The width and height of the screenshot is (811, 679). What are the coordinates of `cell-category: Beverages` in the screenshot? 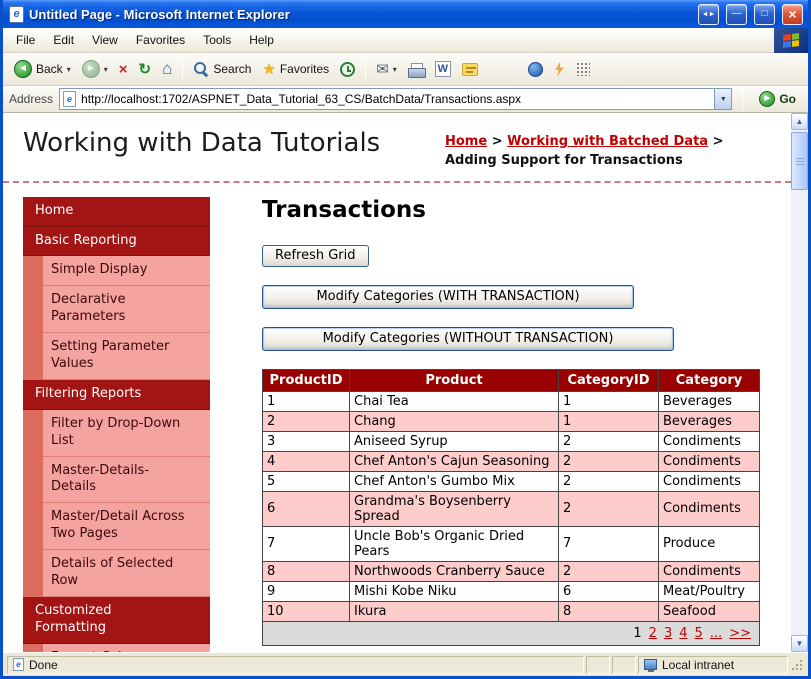 It's located at (709, 421).